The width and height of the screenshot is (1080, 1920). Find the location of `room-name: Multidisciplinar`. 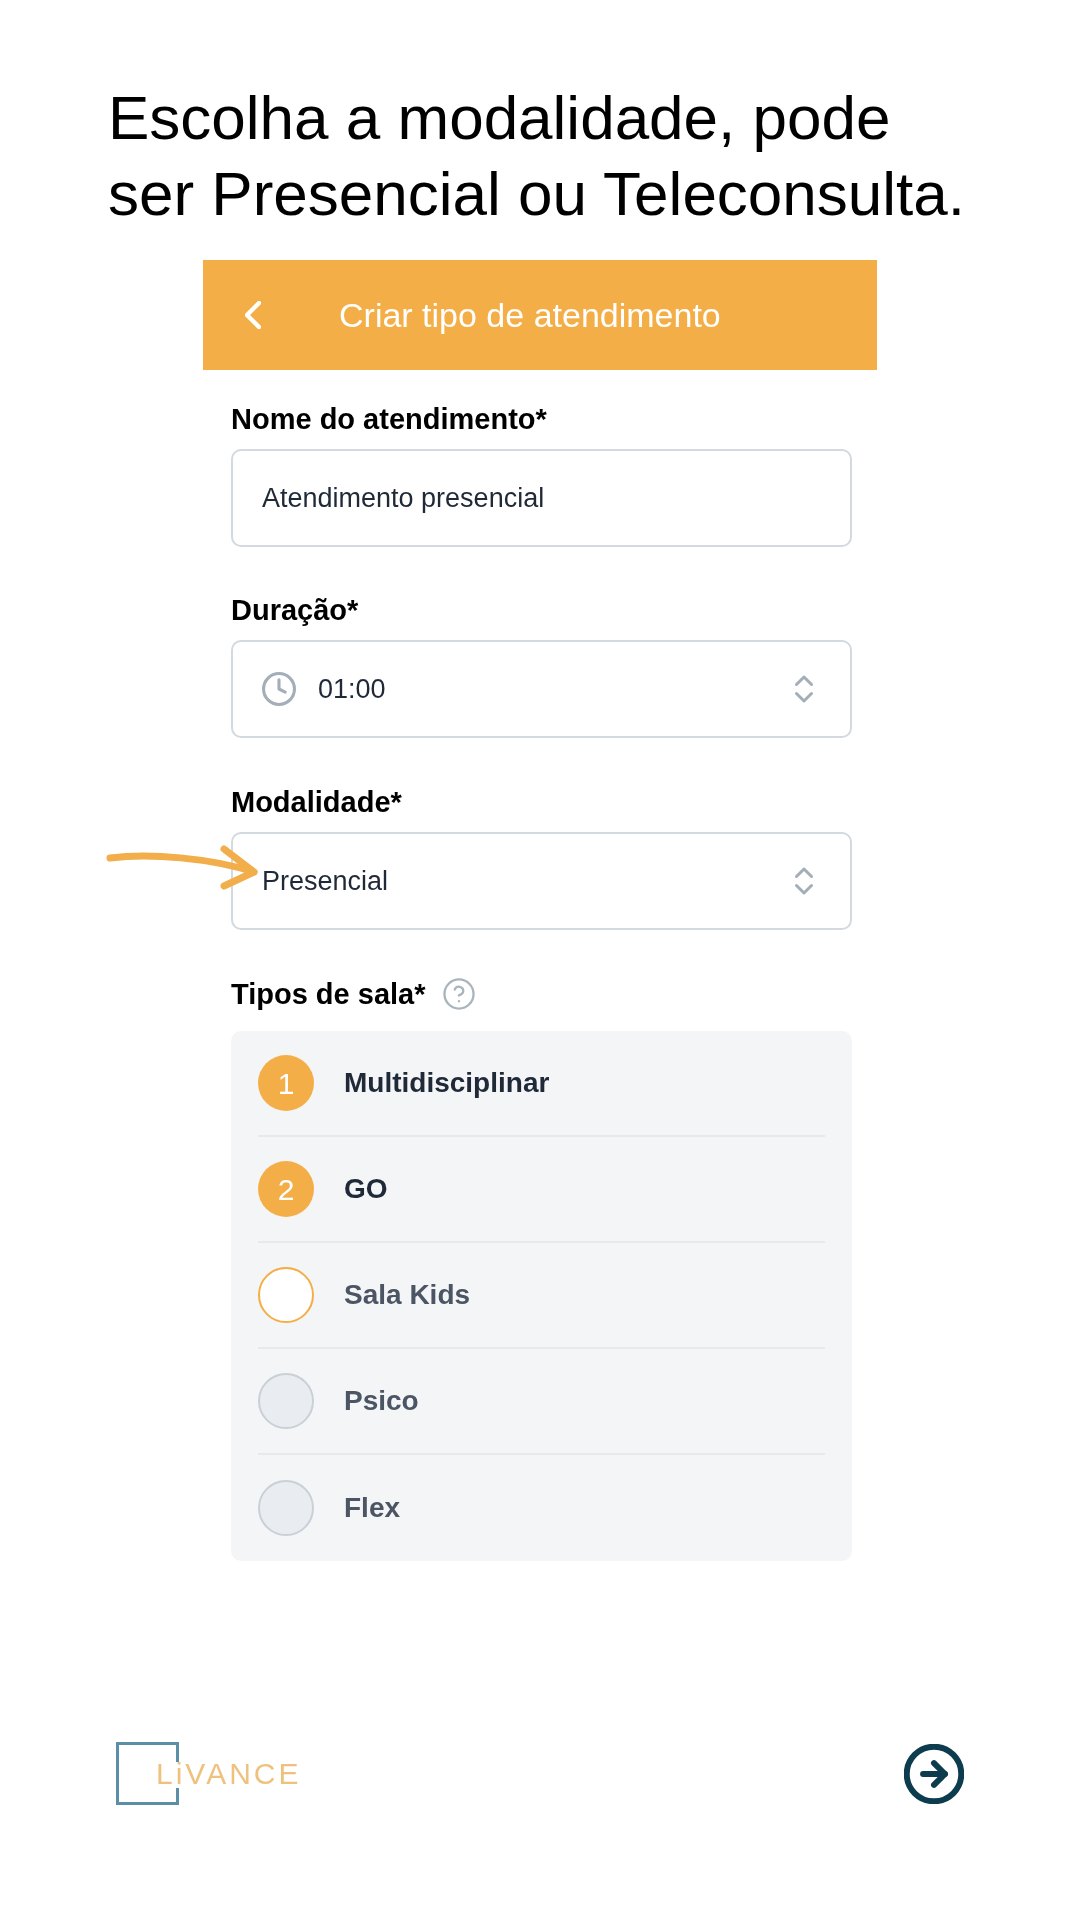

room-name: Multidisciplinar is located at coordinates (447, 1083).